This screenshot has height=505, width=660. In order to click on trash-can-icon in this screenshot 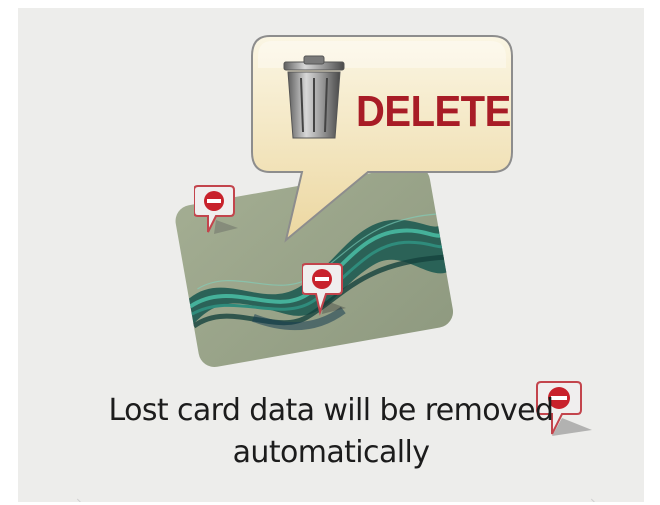, I will do `click(314, 97)`.